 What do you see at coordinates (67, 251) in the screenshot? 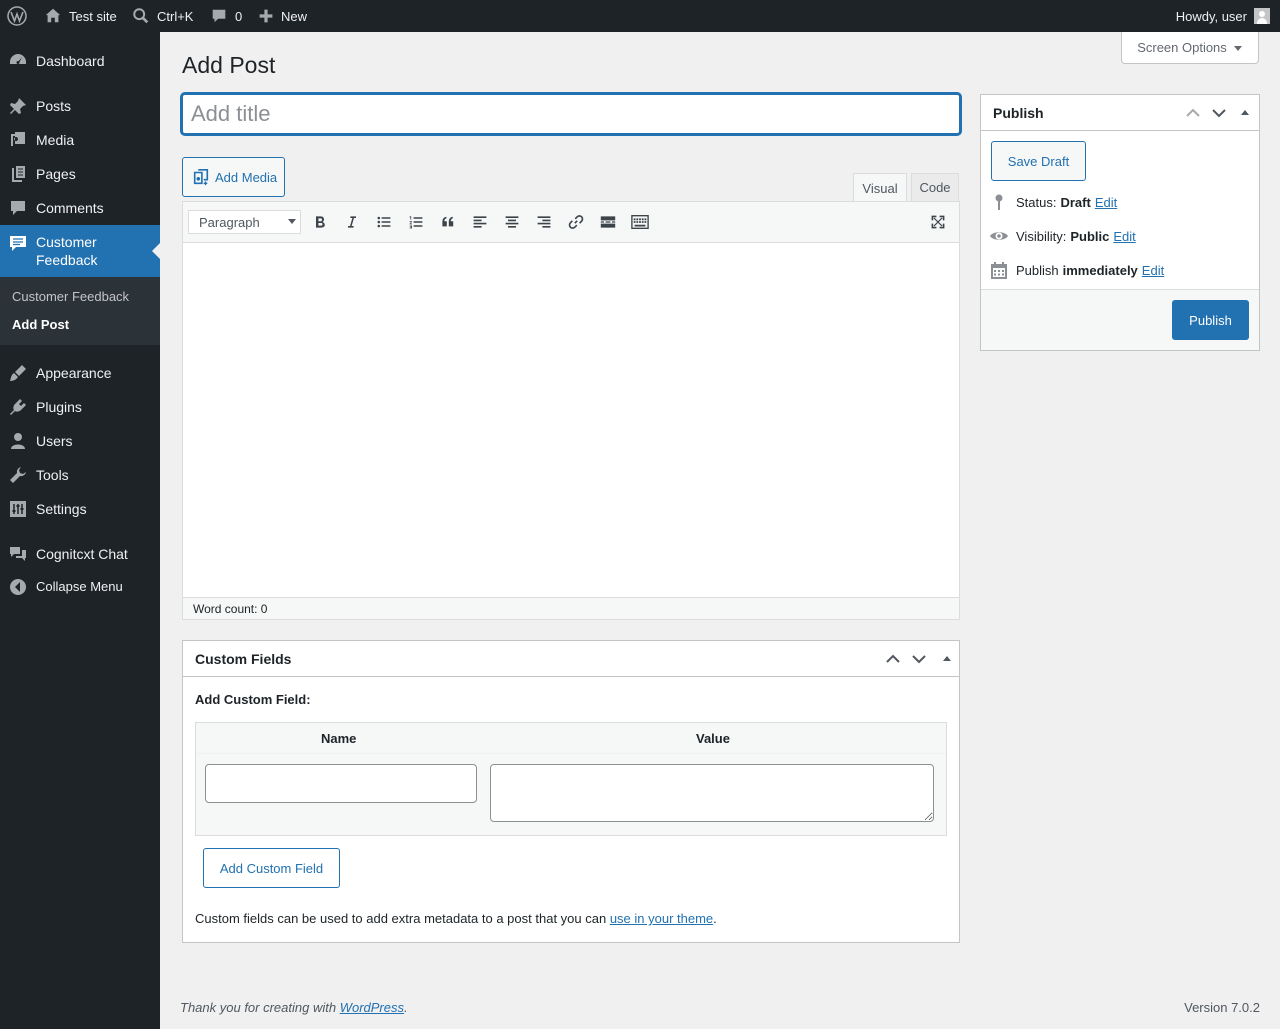
I see `menu-label: Customer Feedback` at bounding box center [67, 251].